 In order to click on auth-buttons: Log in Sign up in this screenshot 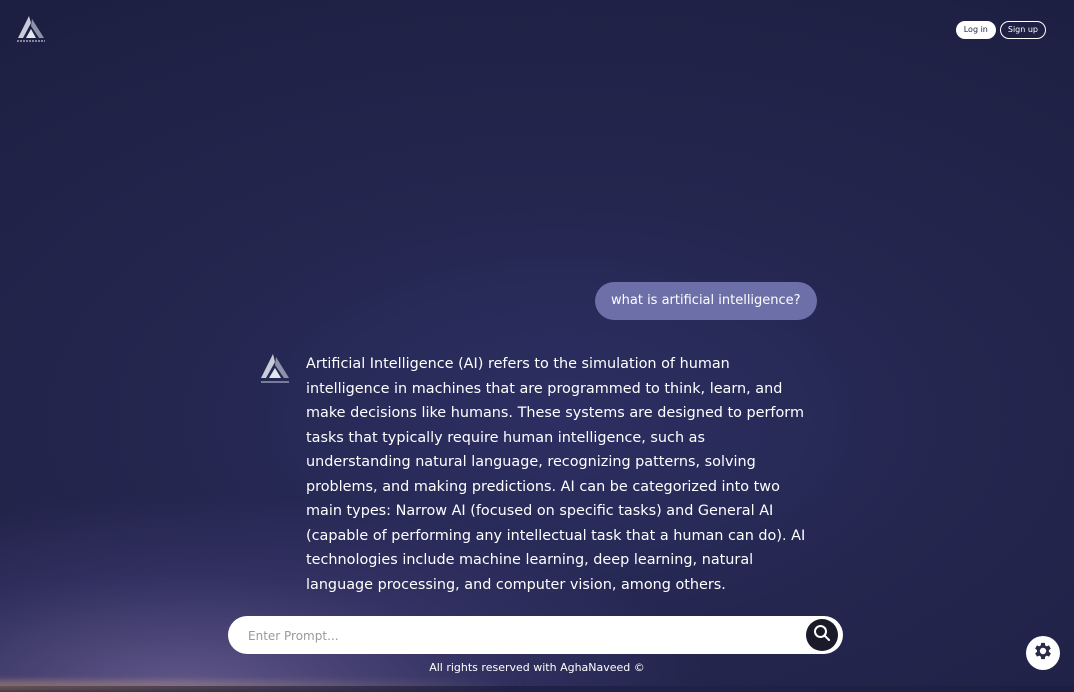, I will do `click(1000, 30)`.